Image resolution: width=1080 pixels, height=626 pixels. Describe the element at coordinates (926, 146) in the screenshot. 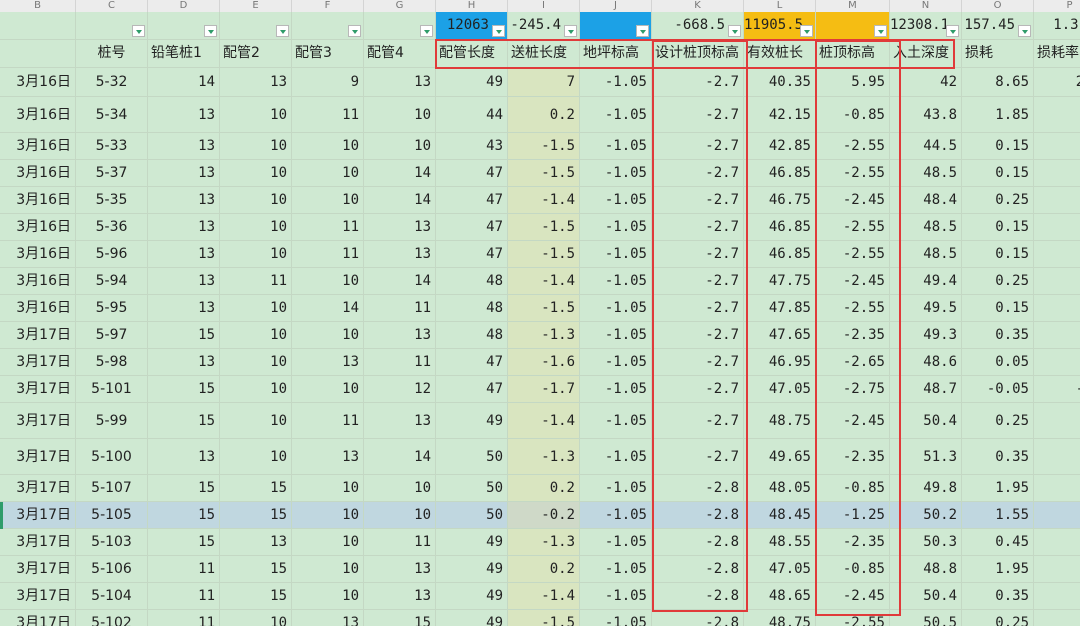

I see `table-cell: 44.5` at that location.